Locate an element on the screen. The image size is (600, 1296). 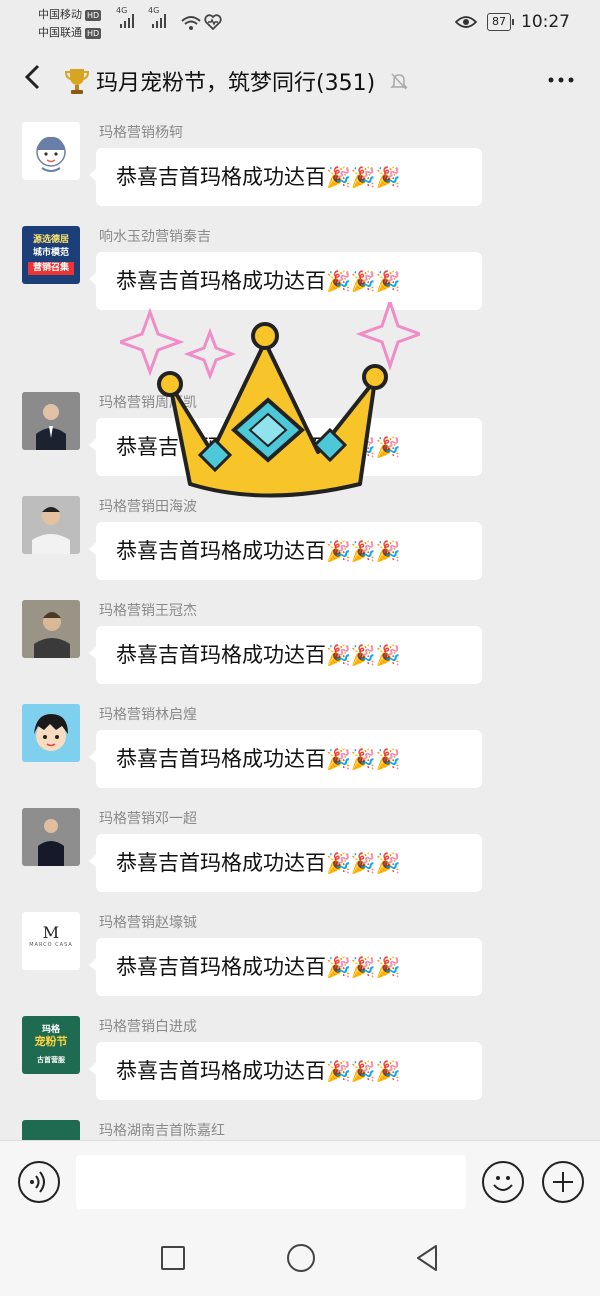
message-item: 玛格营销邓一超 恭喜吉首玛格成功达百🎉🎉🎉 is located at coordinates (300, 852).